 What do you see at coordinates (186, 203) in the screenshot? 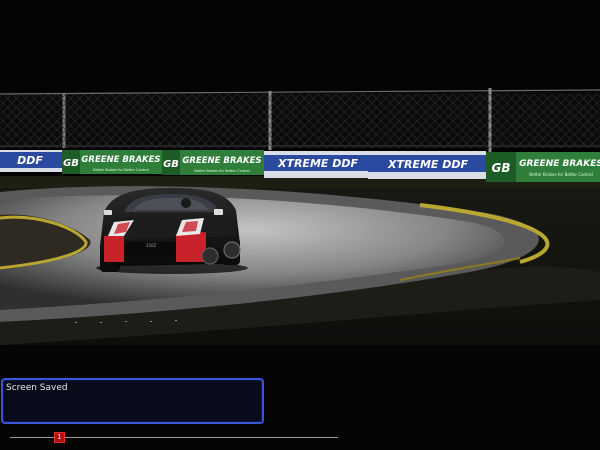
I see `driver-helmet` at bounding box center [186, 203].